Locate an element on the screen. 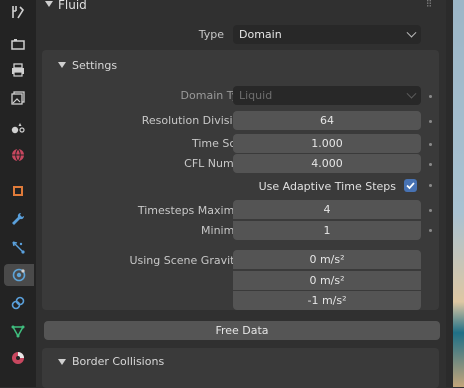 The width and height of the screenshot is (464, 388). particles-icon is located at coordinates (18, 247).